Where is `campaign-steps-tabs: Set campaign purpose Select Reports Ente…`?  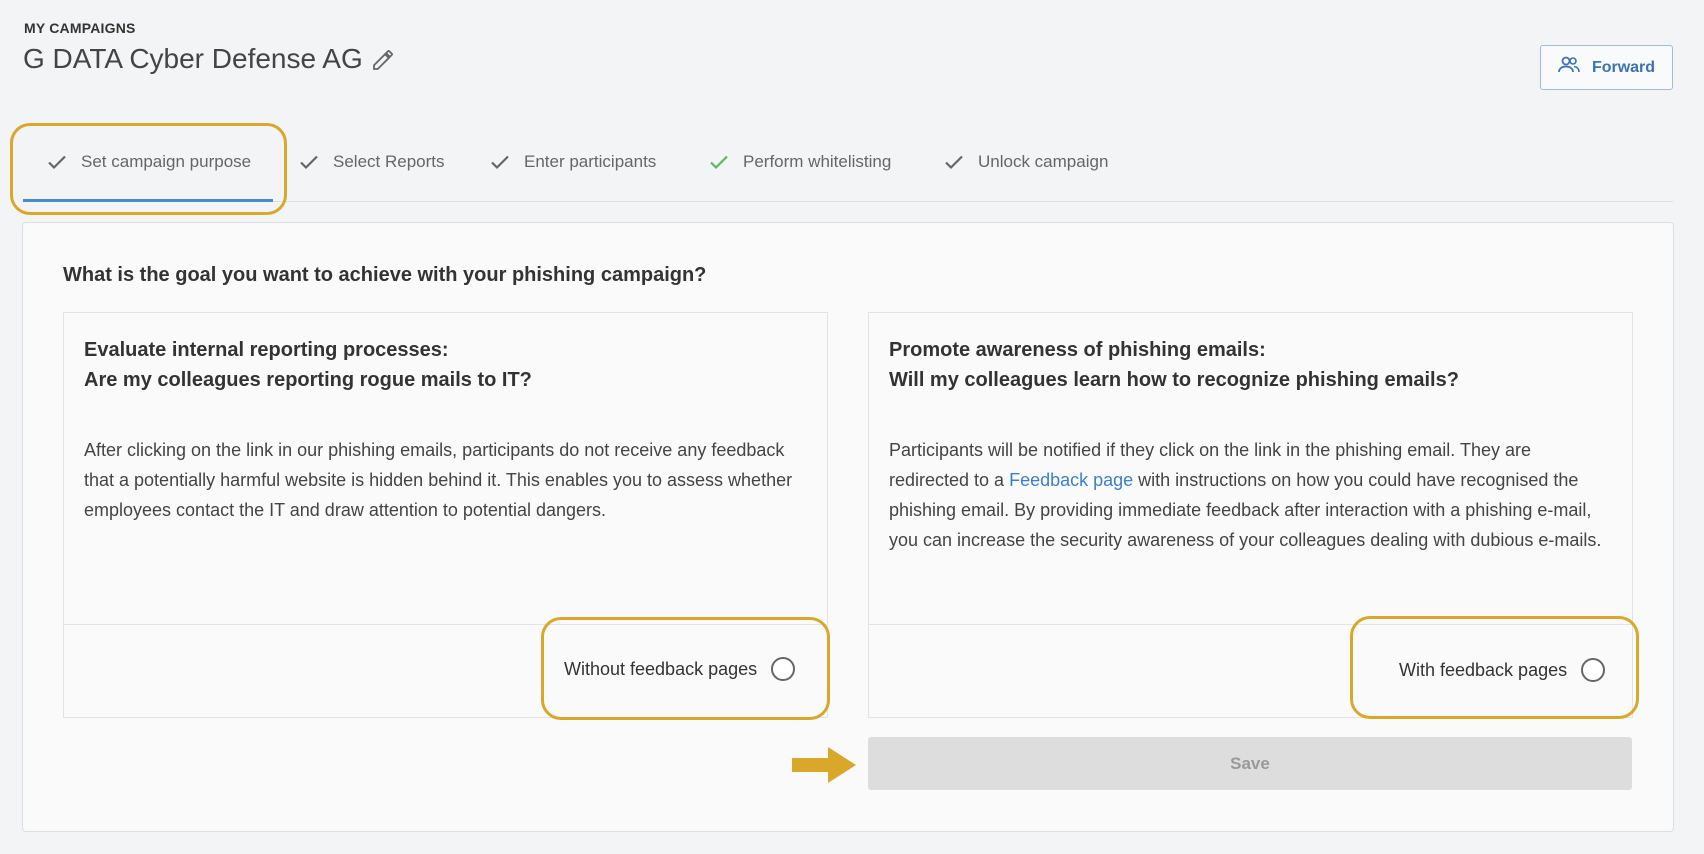
campaign-steps-tabs: Set campaign purpose Select Reports Ente… is located at coordinates (848, 160).